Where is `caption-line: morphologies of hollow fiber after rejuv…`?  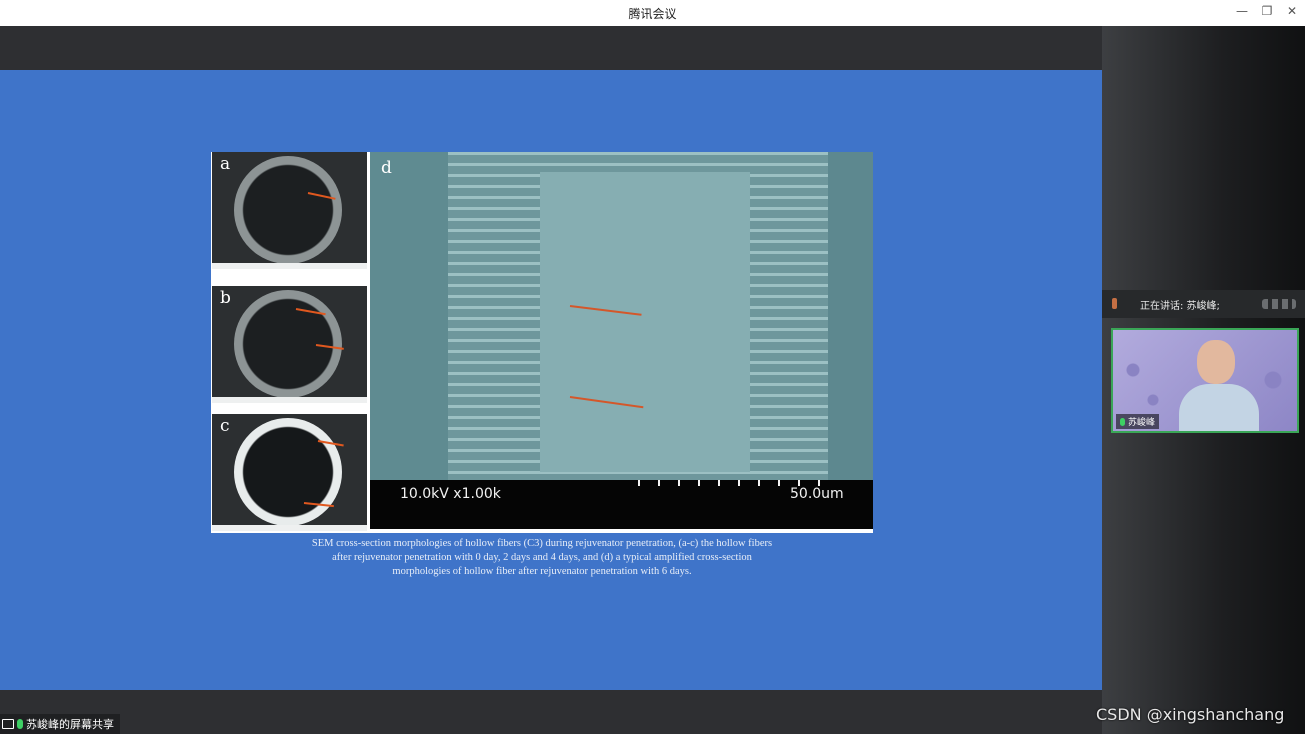
caption-line: morphologies of hollow fiber after rejuv… is located at coordinates (542, 571).